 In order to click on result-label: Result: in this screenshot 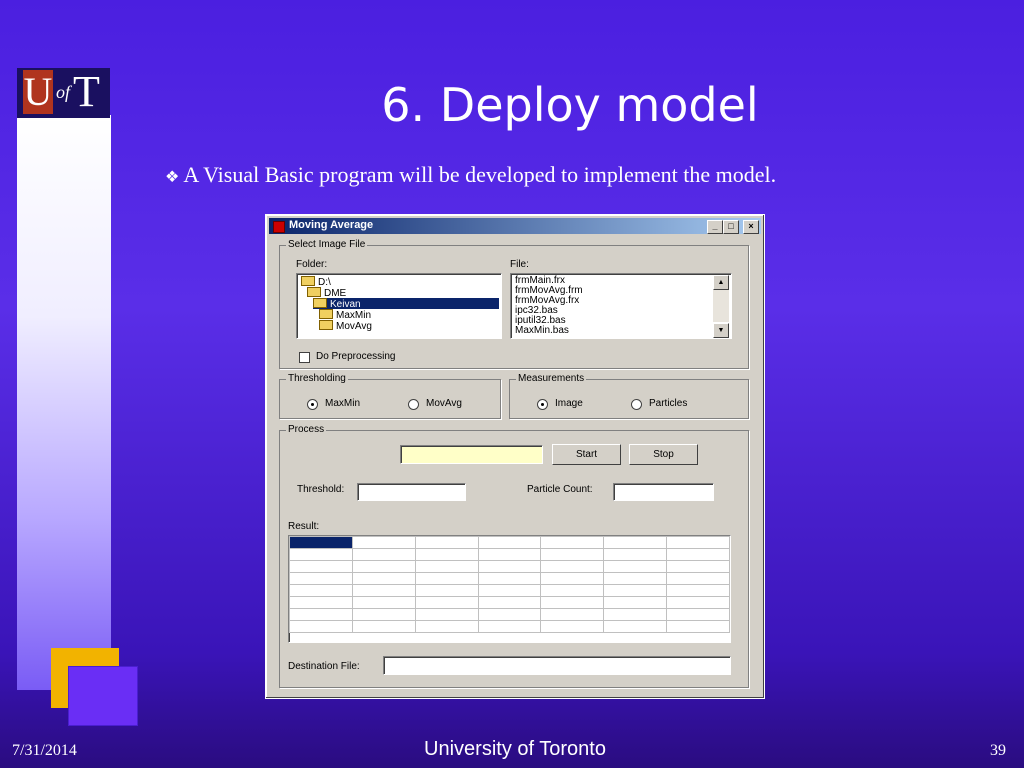, I will do `click(304, 526)`.